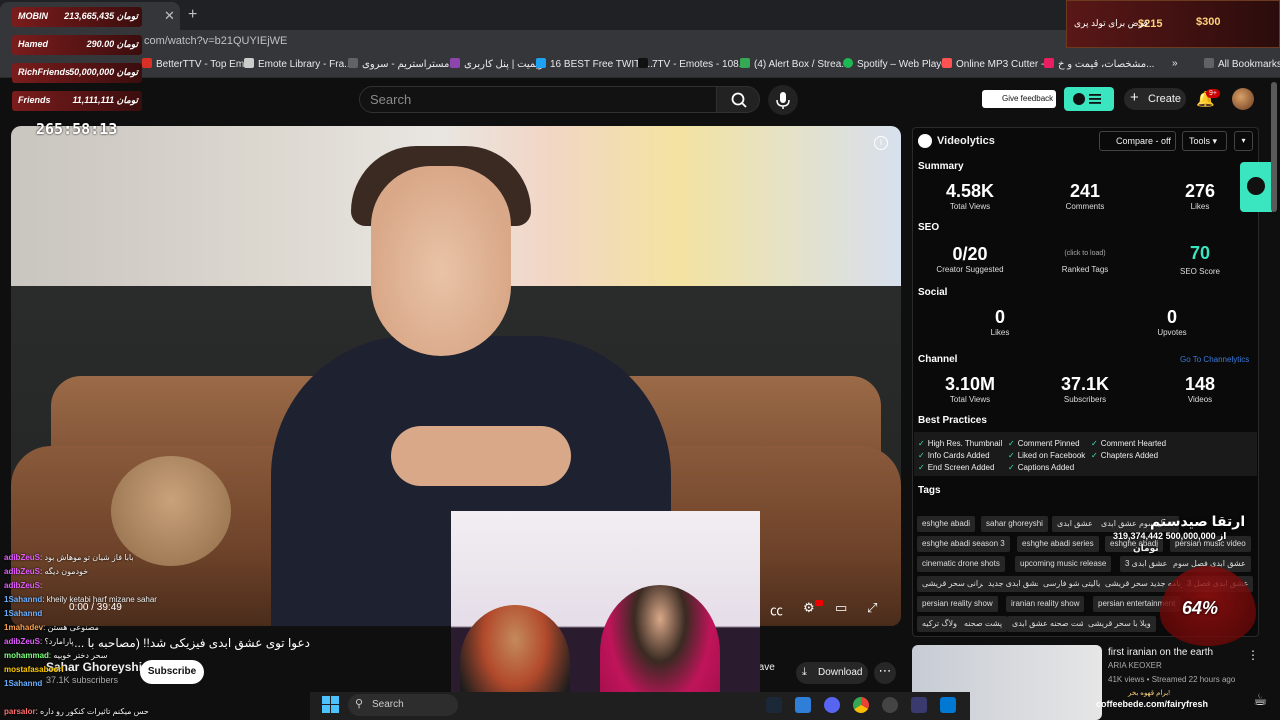 Image resolution: width=1280 pixels, height=720 pixels. Describe the element at coordinates (1085, 384) in the screenshot. I see `channel-subs-value: 37.1K` at that location.